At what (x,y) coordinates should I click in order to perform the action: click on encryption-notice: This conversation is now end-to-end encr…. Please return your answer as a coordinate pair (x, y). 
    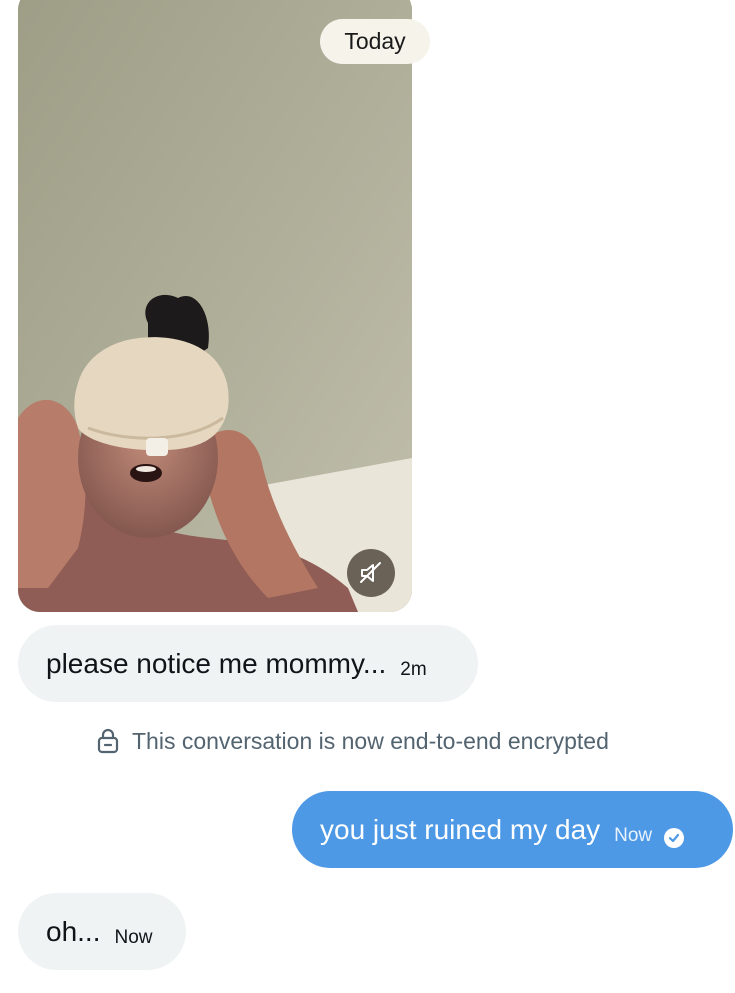
    Looking at the image, I should click on (352, 741).